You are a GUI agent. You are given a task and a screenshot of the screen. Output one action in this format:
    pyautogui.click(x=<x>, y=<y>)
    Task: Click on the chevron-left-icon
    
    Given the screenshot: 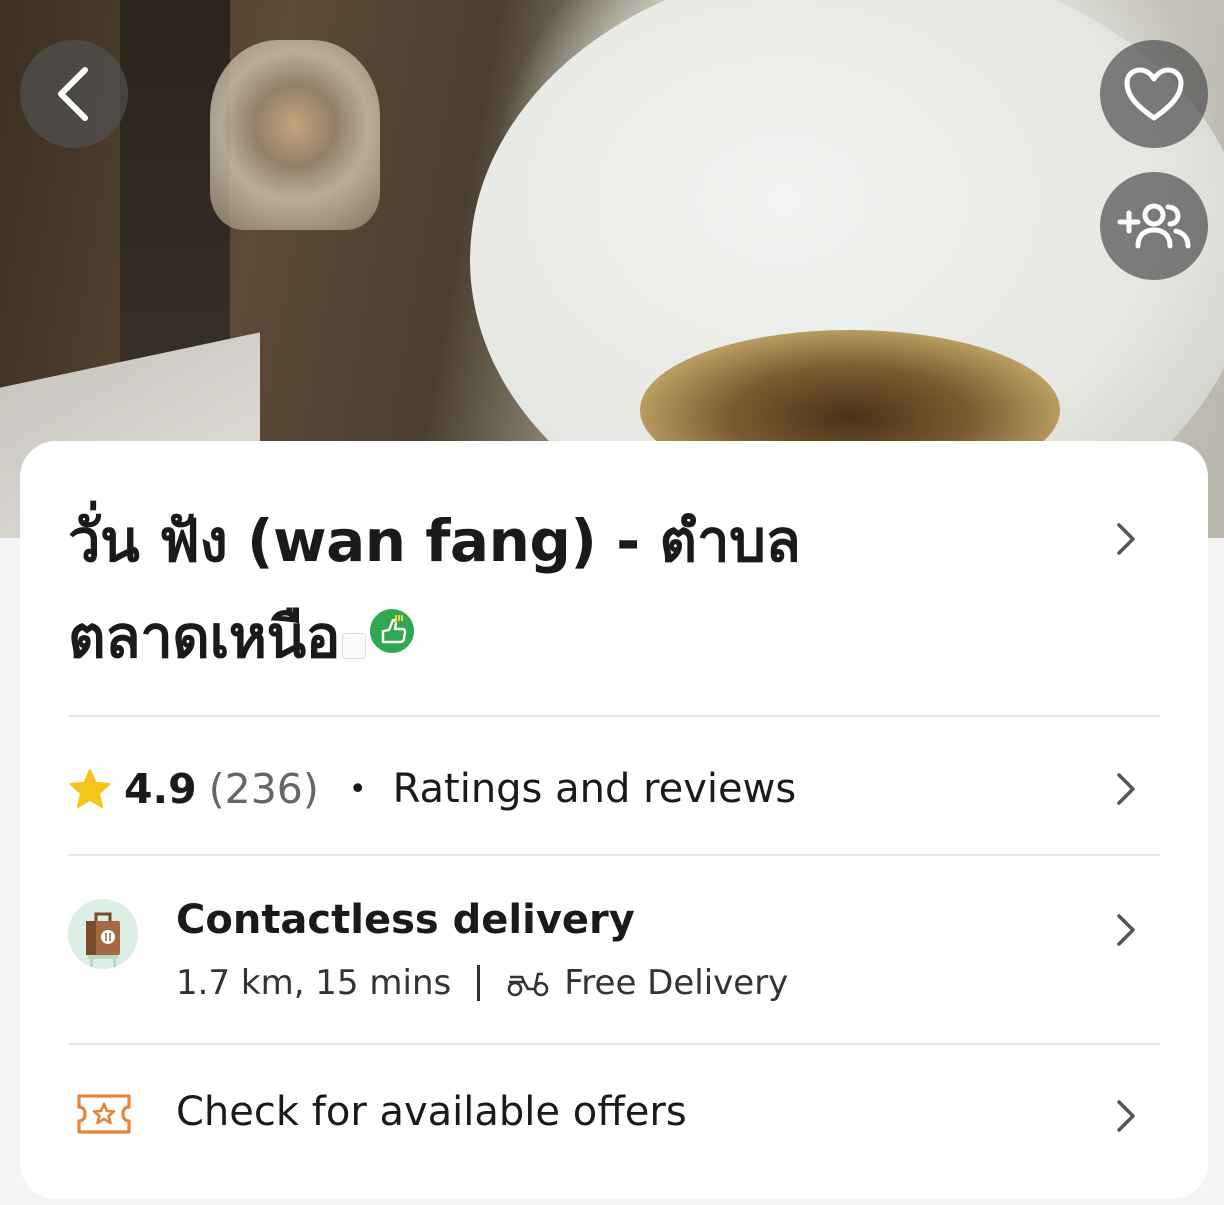 What is the action you would take?
    pyautogui.click(x=73, y=94)
    